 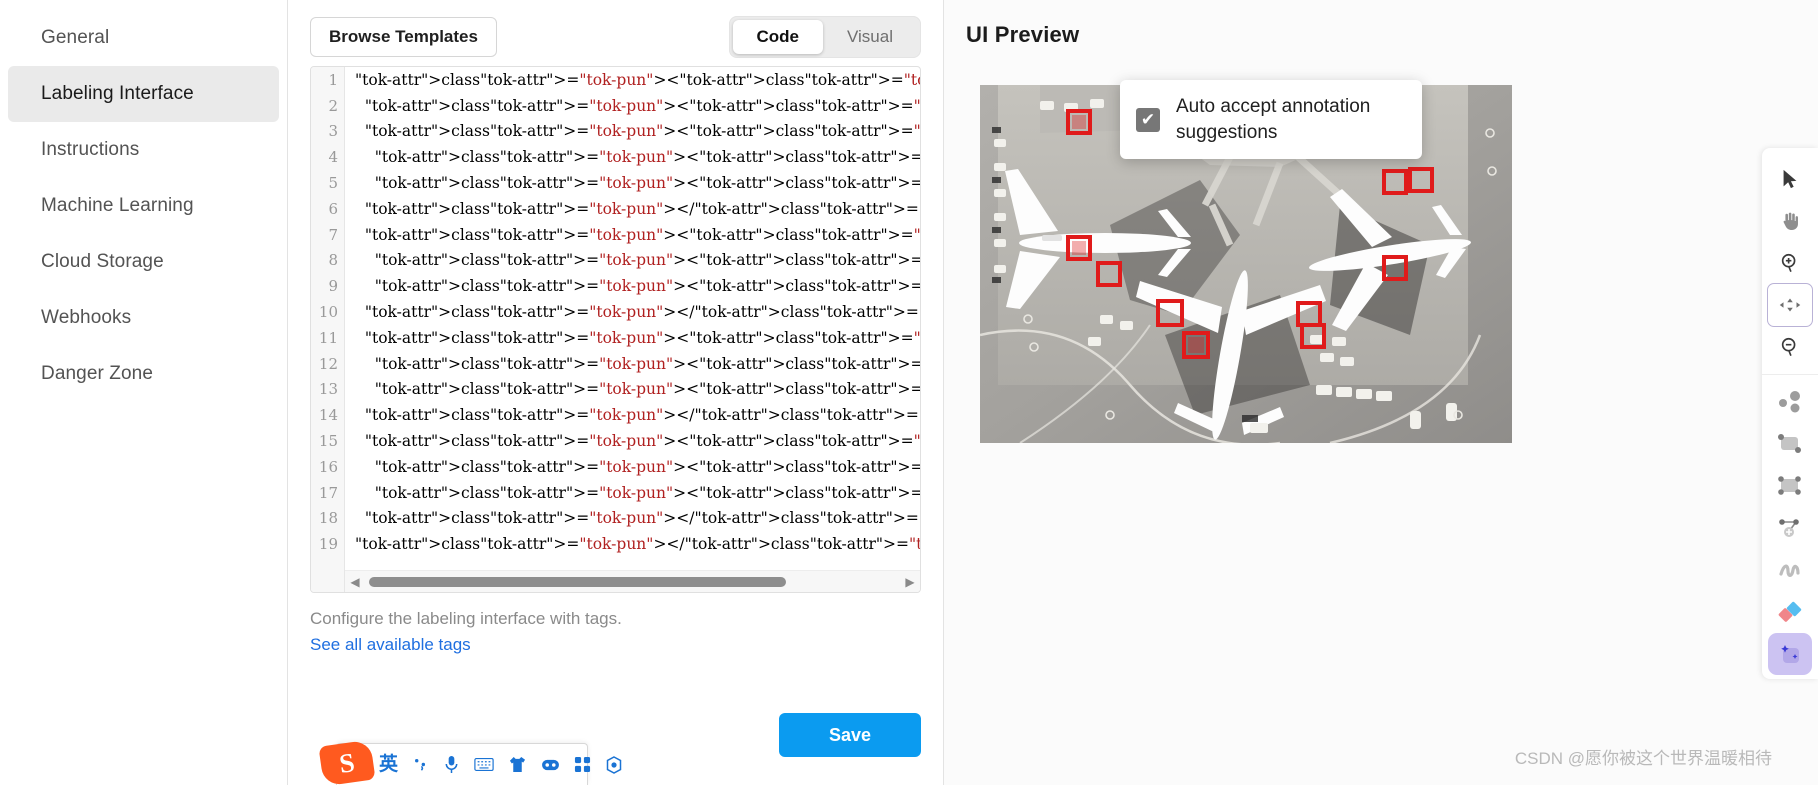 What do you see at coordinates (117, 93) in the screenshot?
I see `sidebar-item-label: Labeling Interface` at bounding box center [117, 93].